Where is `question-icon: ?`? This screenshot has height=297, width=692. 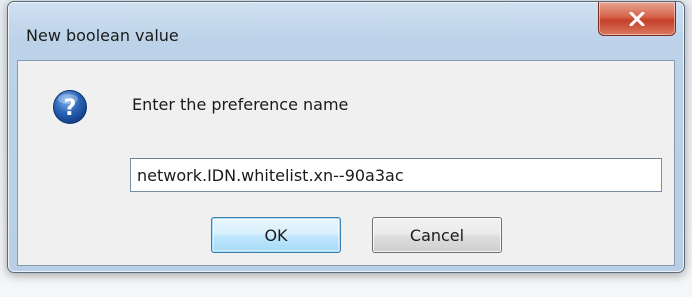 question-icon: ? is located at coordinates (70, 107).